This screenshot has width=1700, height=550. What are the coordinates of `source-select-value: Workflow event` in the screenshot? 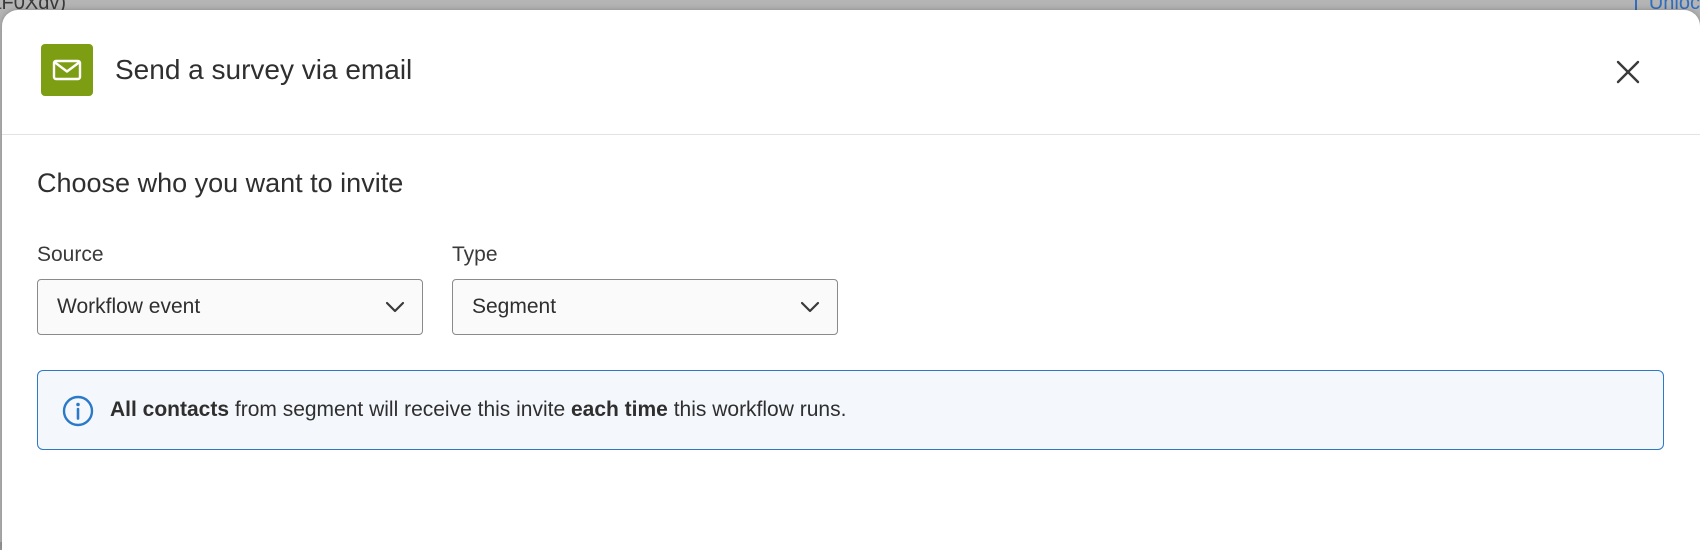 It's located at (129, 306).